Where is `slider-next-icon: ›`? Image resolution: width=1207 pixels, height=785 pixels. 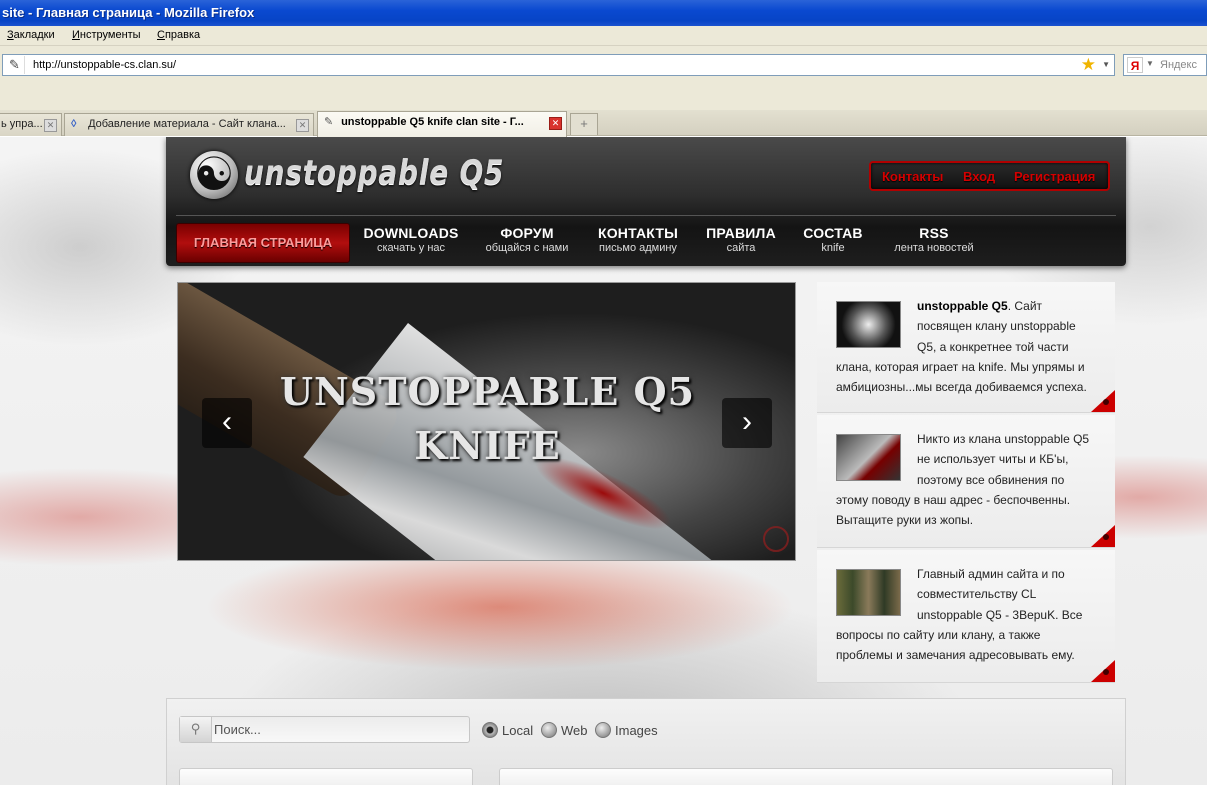 slider-next-icon: › is located at coordinates (747, 423).